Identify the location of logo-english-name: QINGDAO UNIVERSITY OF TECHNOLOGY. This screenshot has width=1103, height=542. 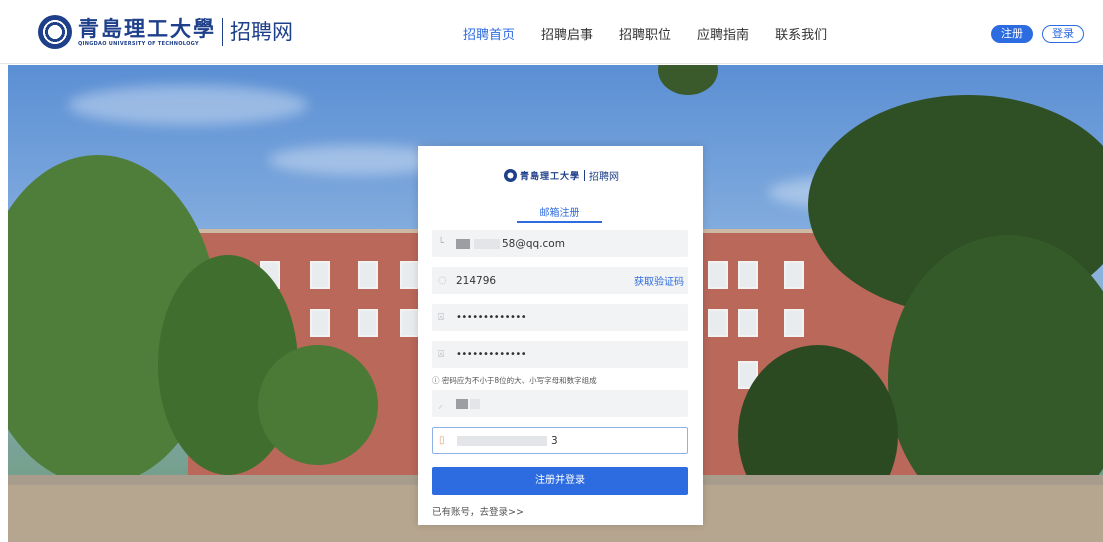
(138, 43).